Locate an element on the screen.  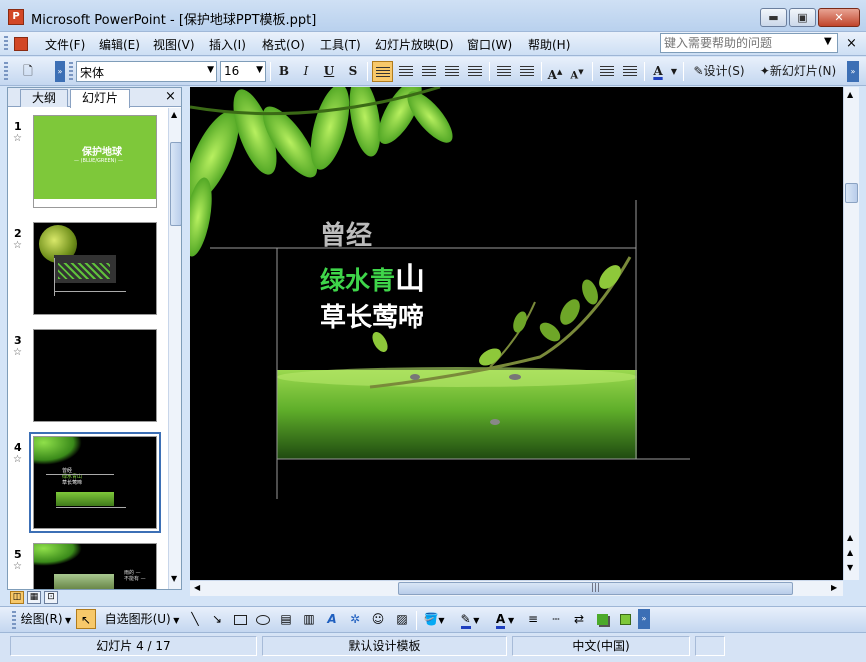
line-style-icon: ≡ is located at coordinates (533, 619).